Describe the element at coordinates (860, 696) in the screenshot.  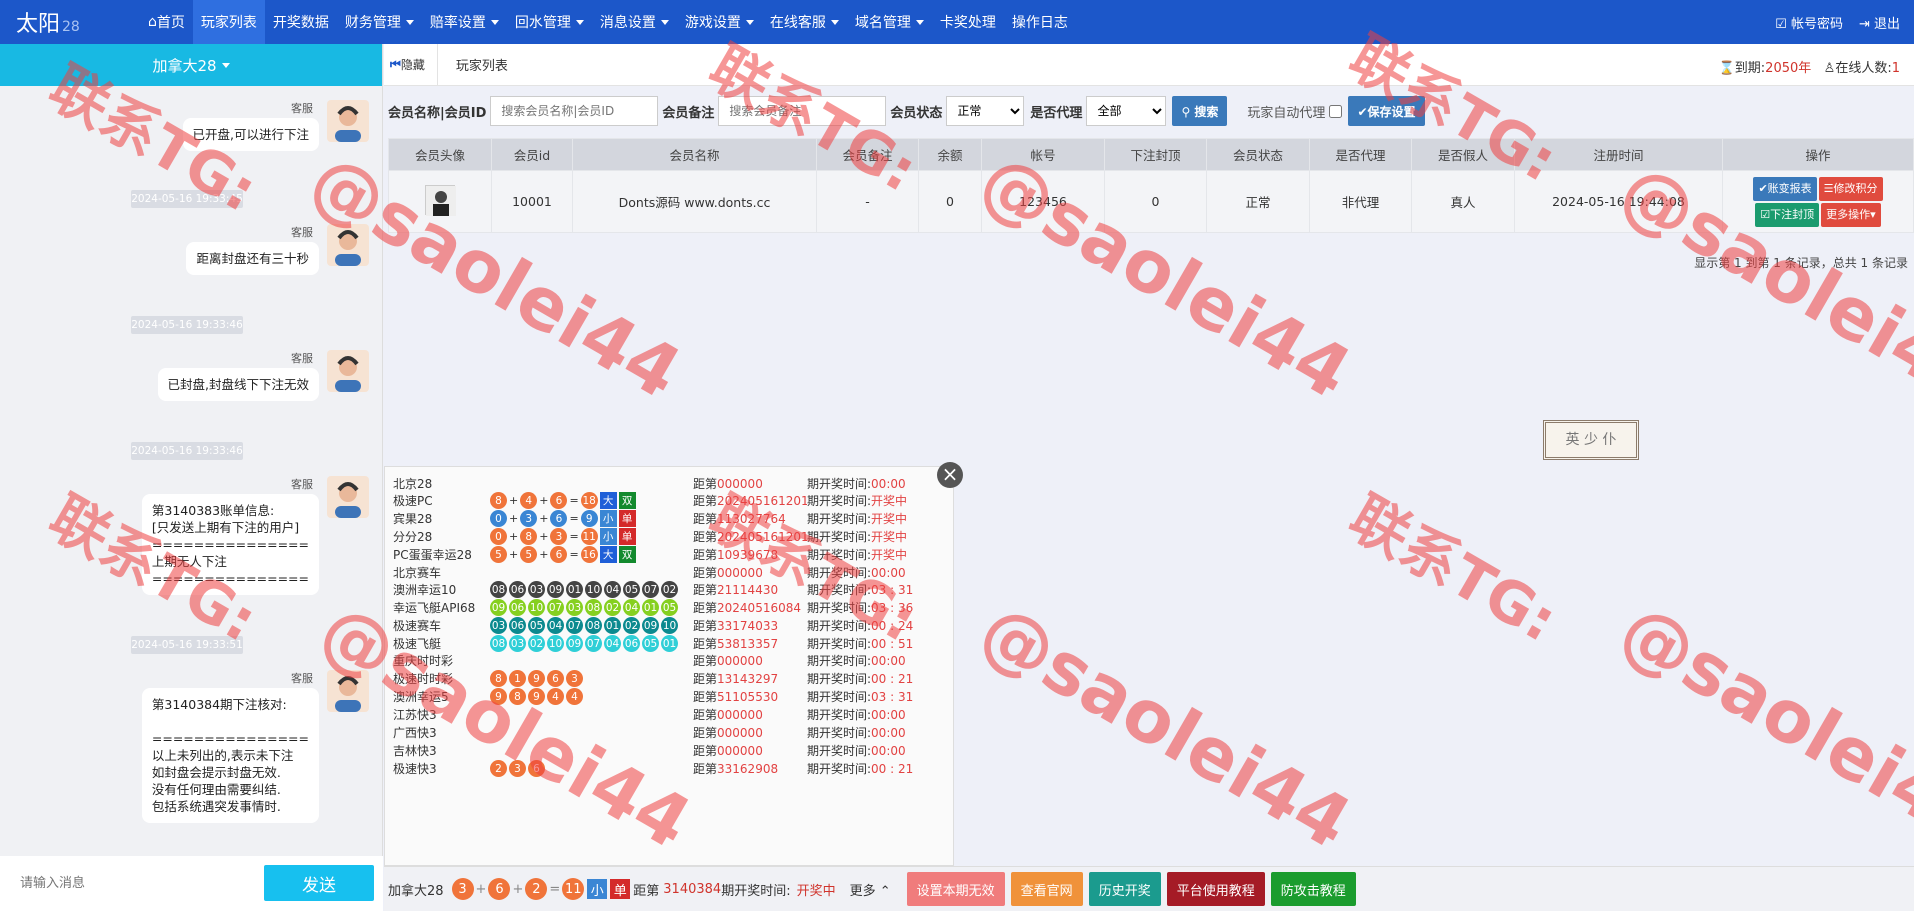
I see `lottery-draw-time: 期开奖时间:03 : 31` at that location.